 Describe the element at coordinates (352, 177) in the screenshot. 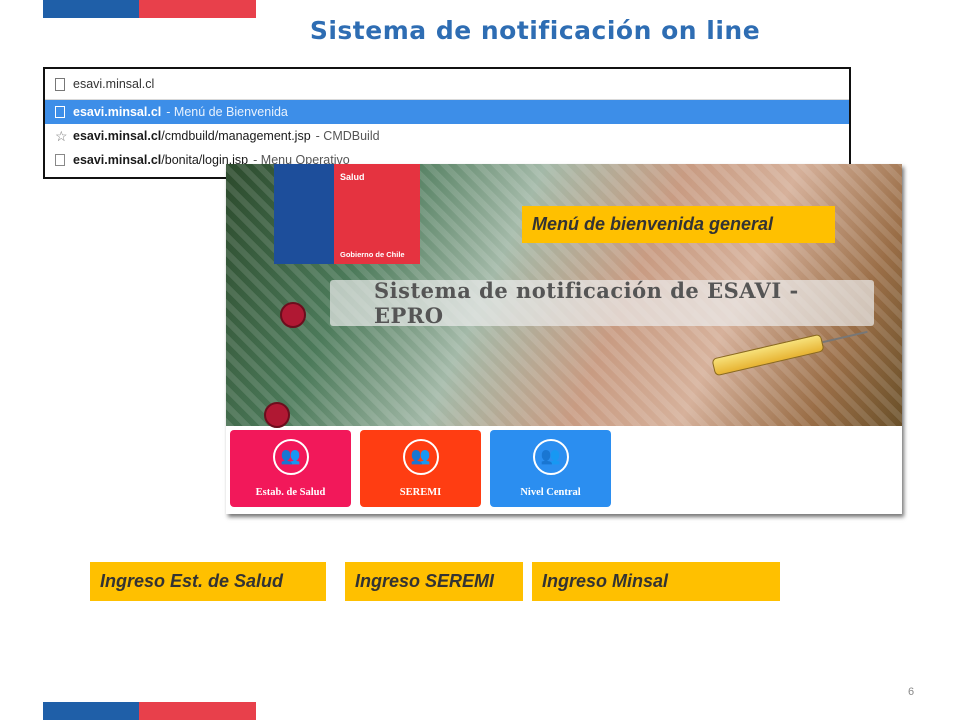

I see `logo-salud-text: Salud` at that location.